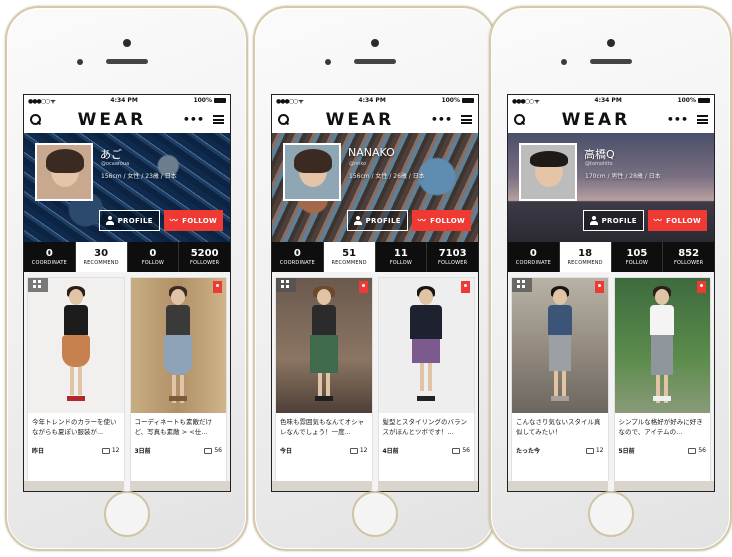 This screenshot has height=557, width=732. Describe the element at coordinates (688, 263) in the screenshot. I see `stat-label: FOLLOWER` at that location.